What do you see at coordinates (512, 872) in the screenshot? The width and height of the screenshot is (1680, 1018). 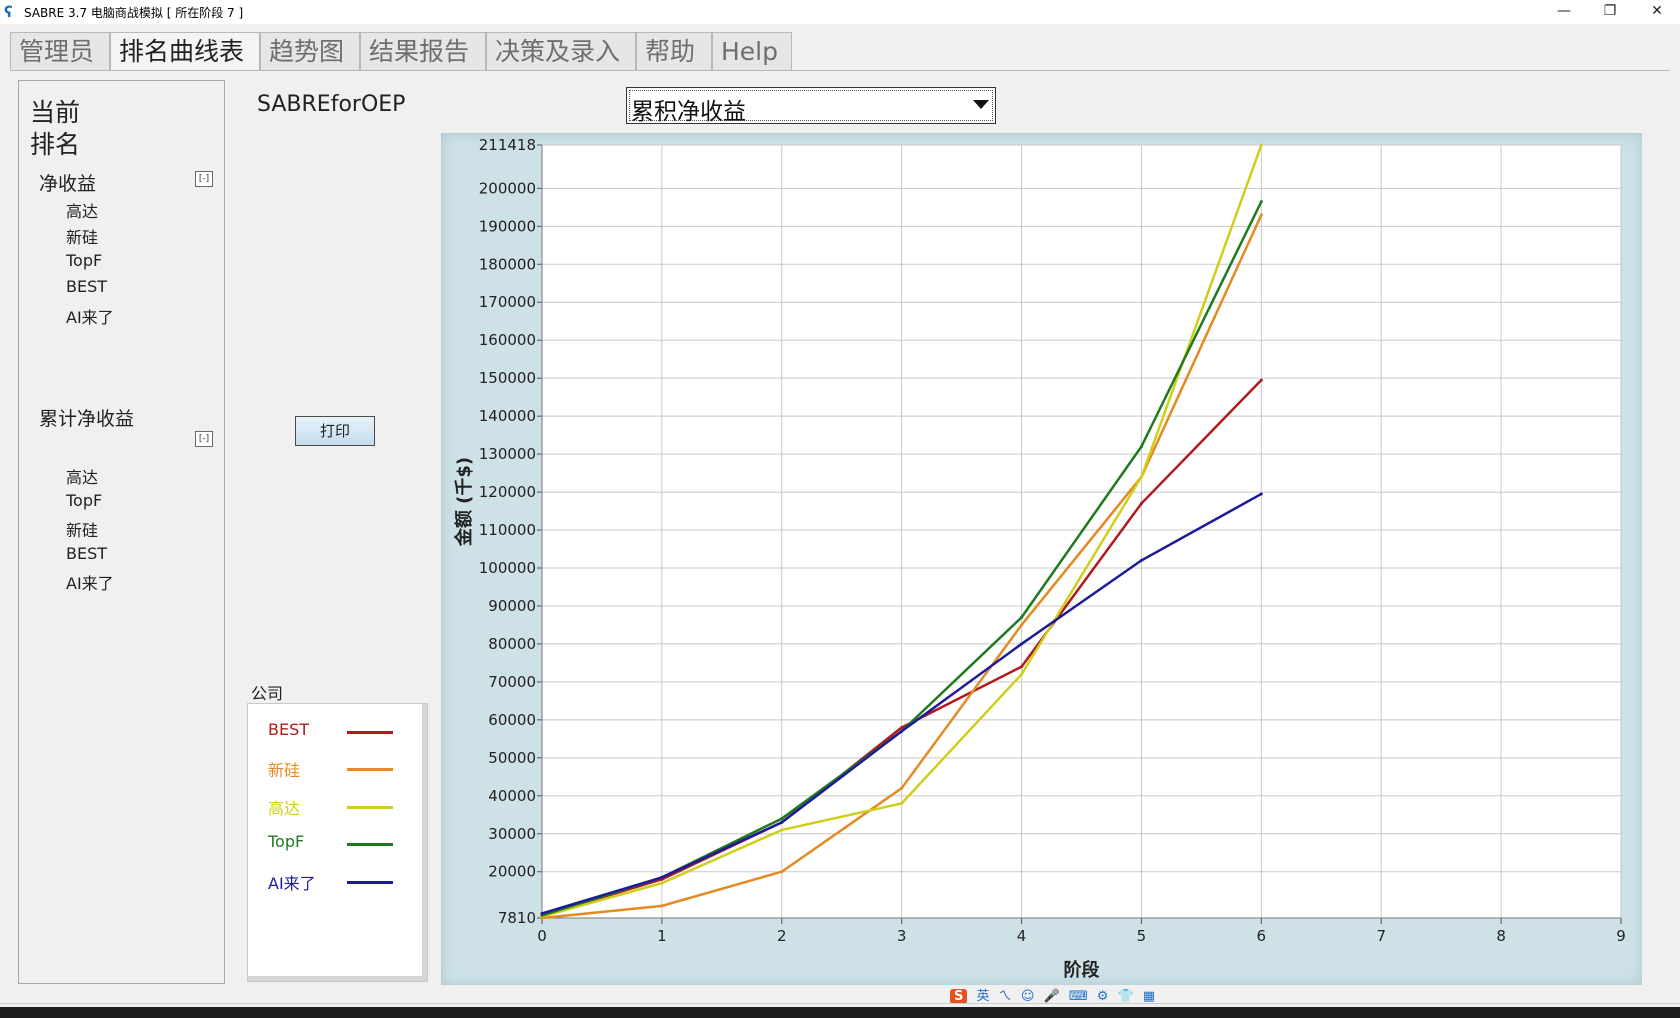 I see `y-tick-label: 20000` at bounding box center [512, 872].